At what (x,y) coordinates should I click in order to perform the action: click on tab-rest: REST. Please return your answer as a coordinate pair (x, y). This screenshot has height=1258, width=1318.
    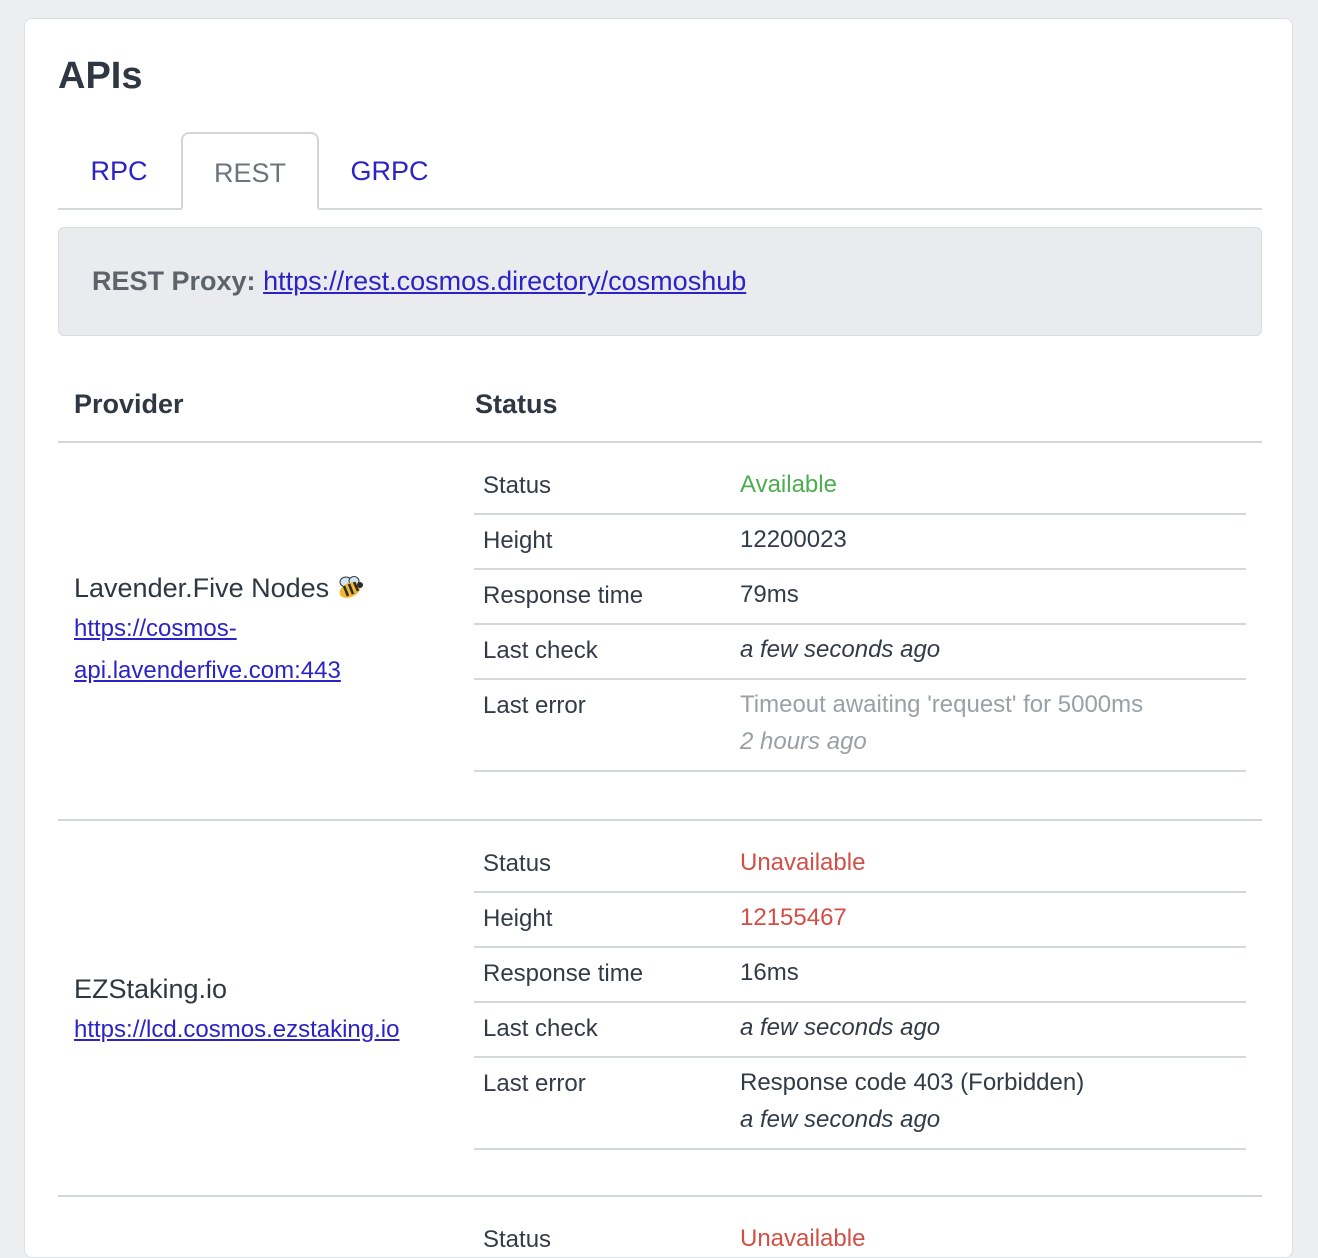
    Looking at the image, I should click on (250, 171).